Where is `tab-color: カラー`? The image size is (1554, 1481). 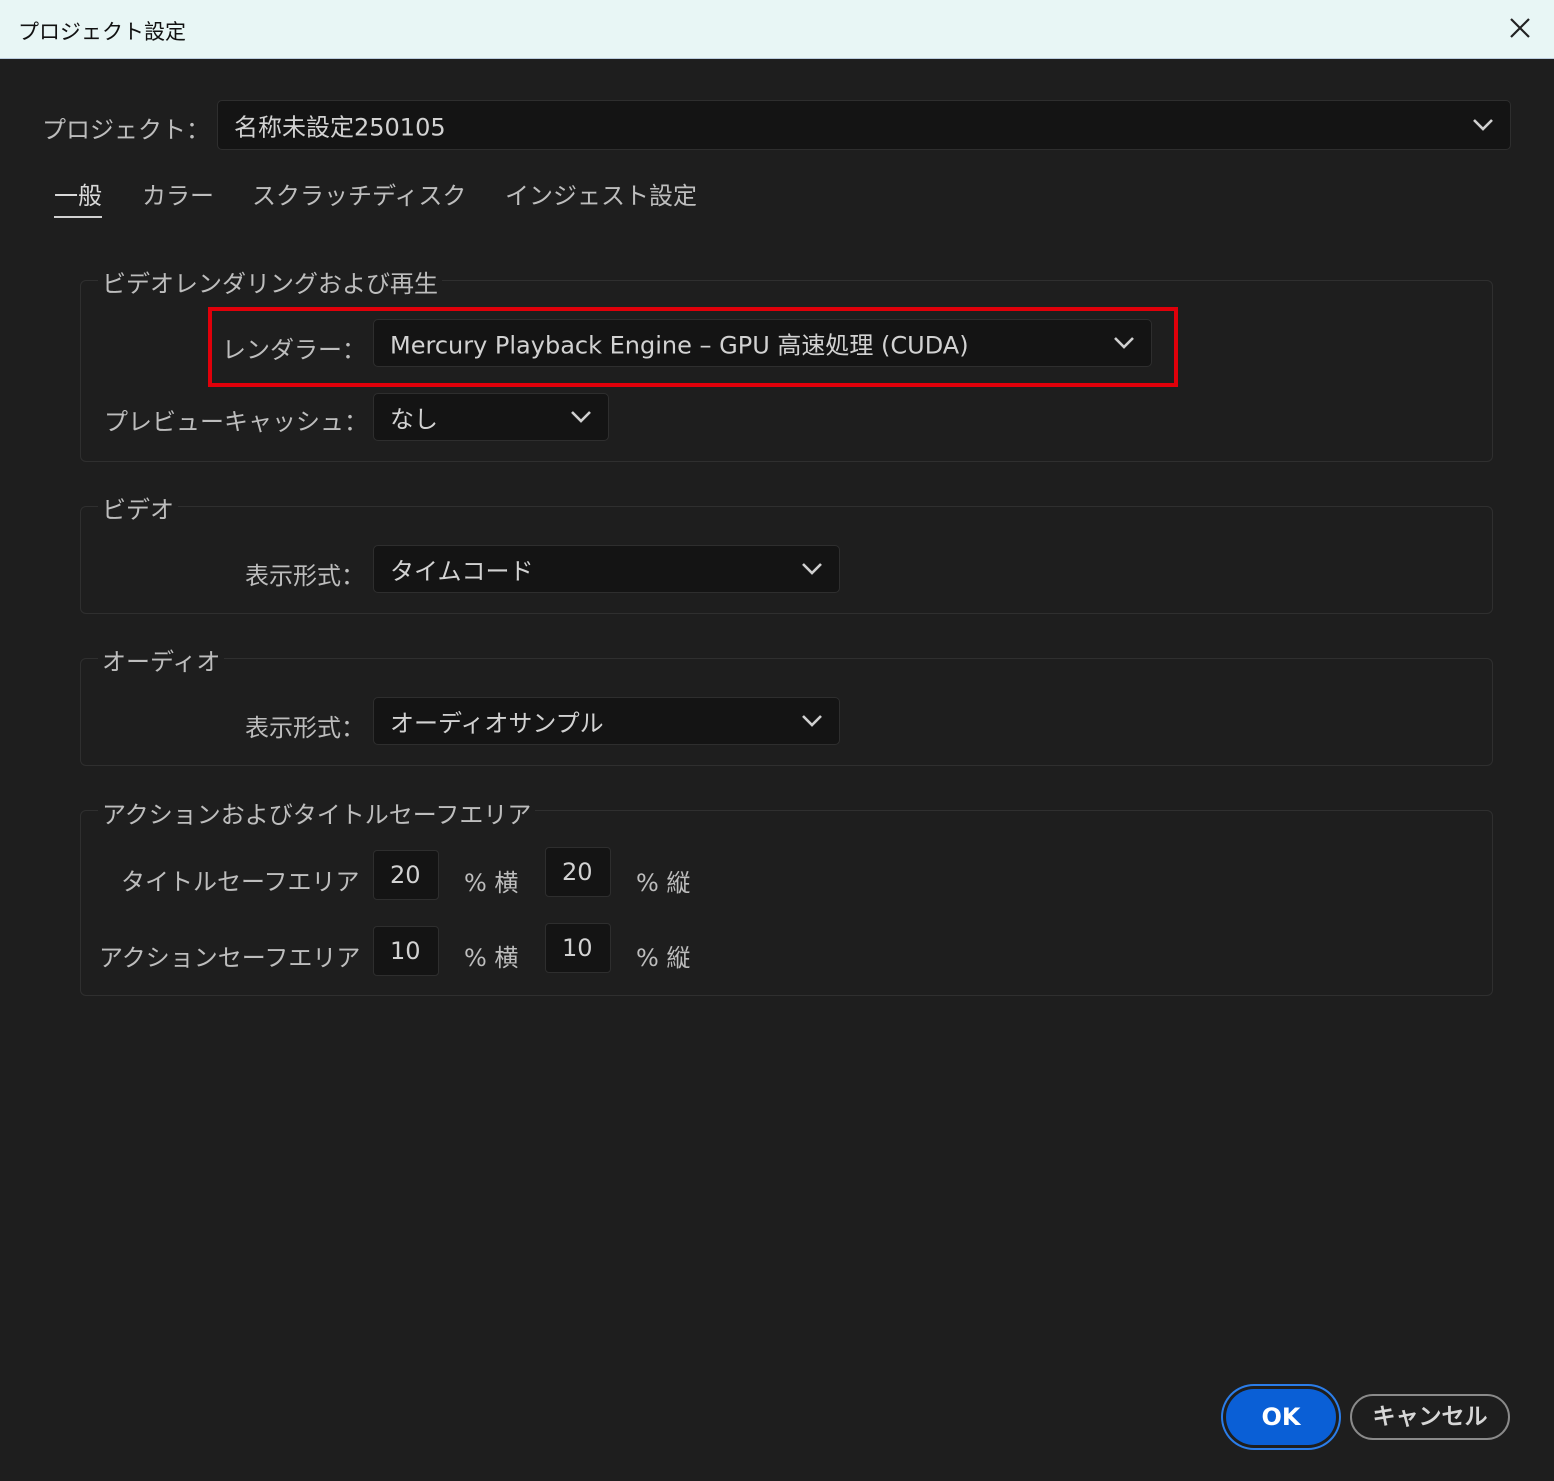 tab-color: カラー is located at coordinates (178, 193).